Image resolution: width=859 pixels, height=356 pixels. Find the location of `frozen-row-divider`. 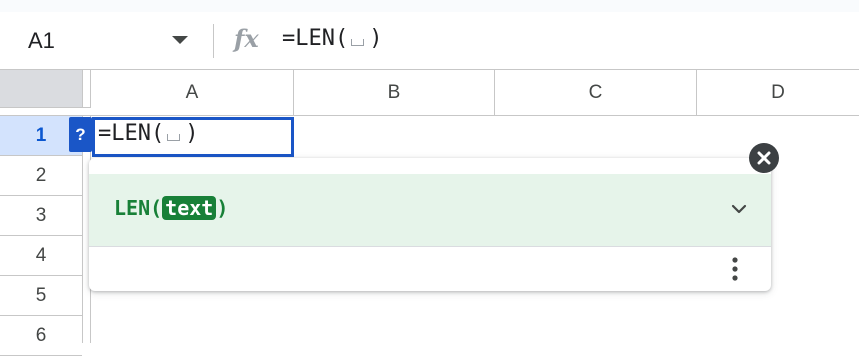

frozen-row-divider is located at coordinates (45, 111).